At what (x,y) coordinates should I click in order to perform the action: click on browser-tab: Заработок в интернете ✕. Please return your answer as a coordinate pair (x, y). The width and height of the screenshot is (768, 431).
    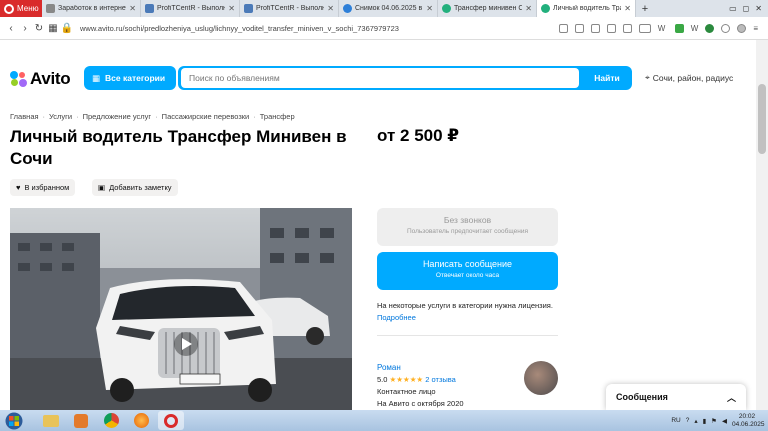
    Looking at the image, I should click on (91, 8).